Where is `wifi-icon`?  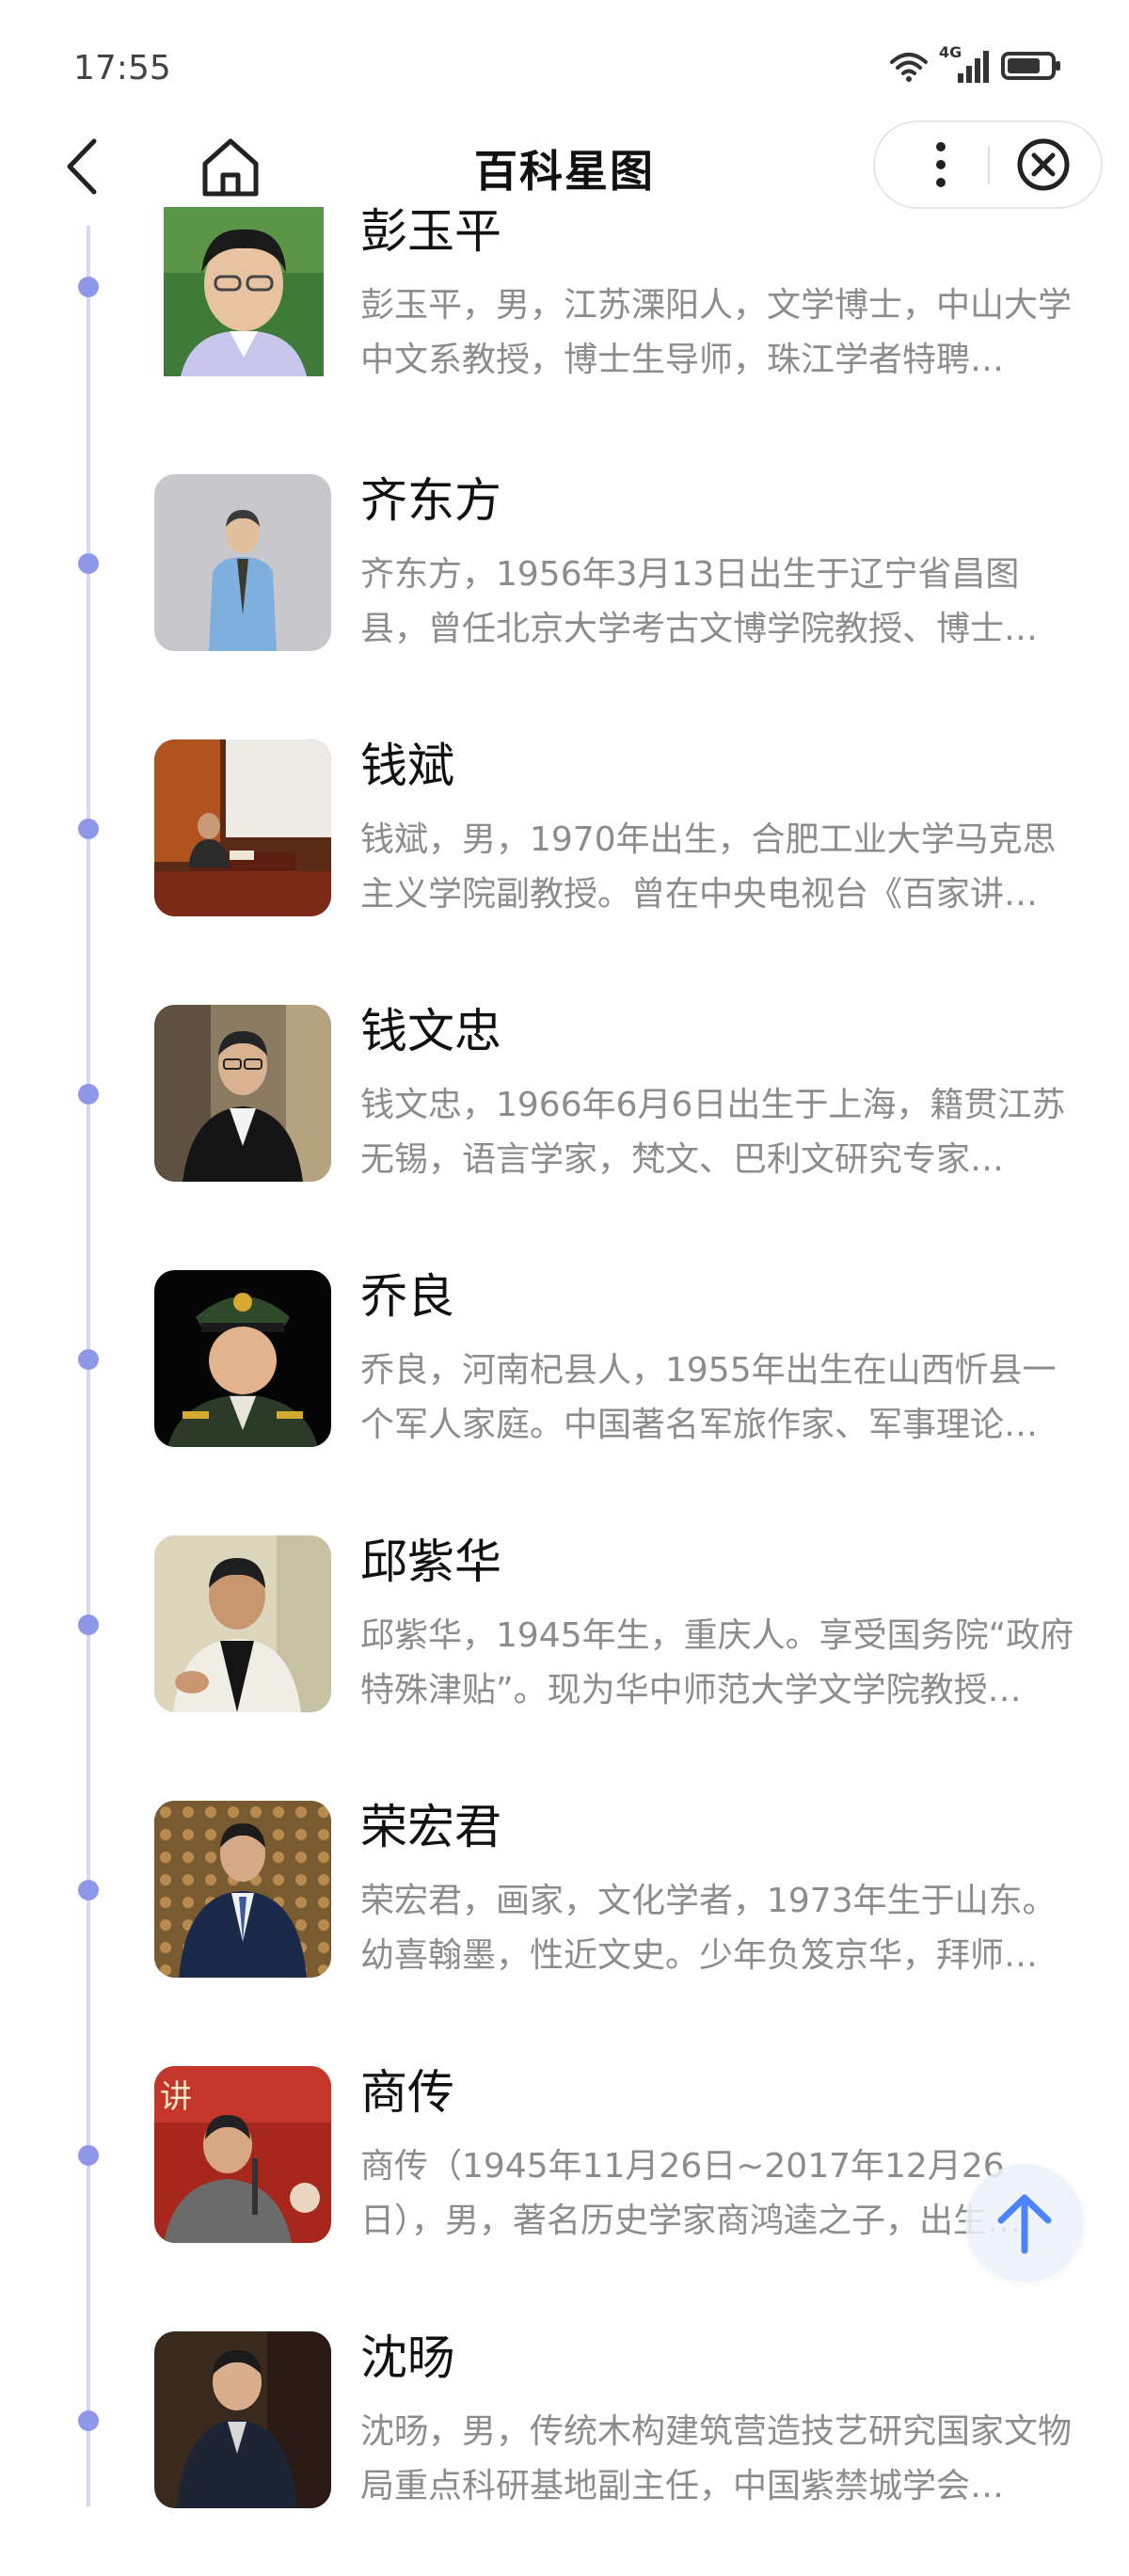
wifi-icon is located at coordinates (909, 67).